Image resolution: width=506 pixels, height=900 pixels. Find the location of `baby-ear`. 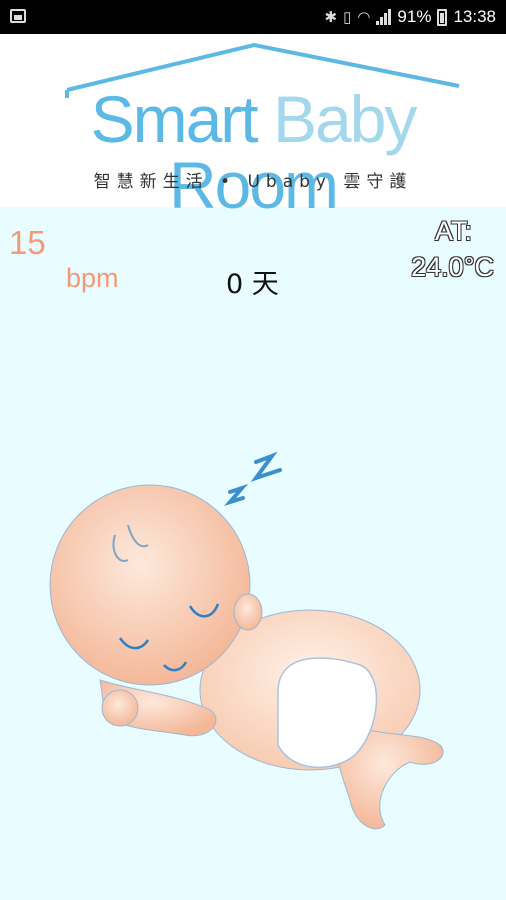

baby-ear is located at coordinates (248, 612).